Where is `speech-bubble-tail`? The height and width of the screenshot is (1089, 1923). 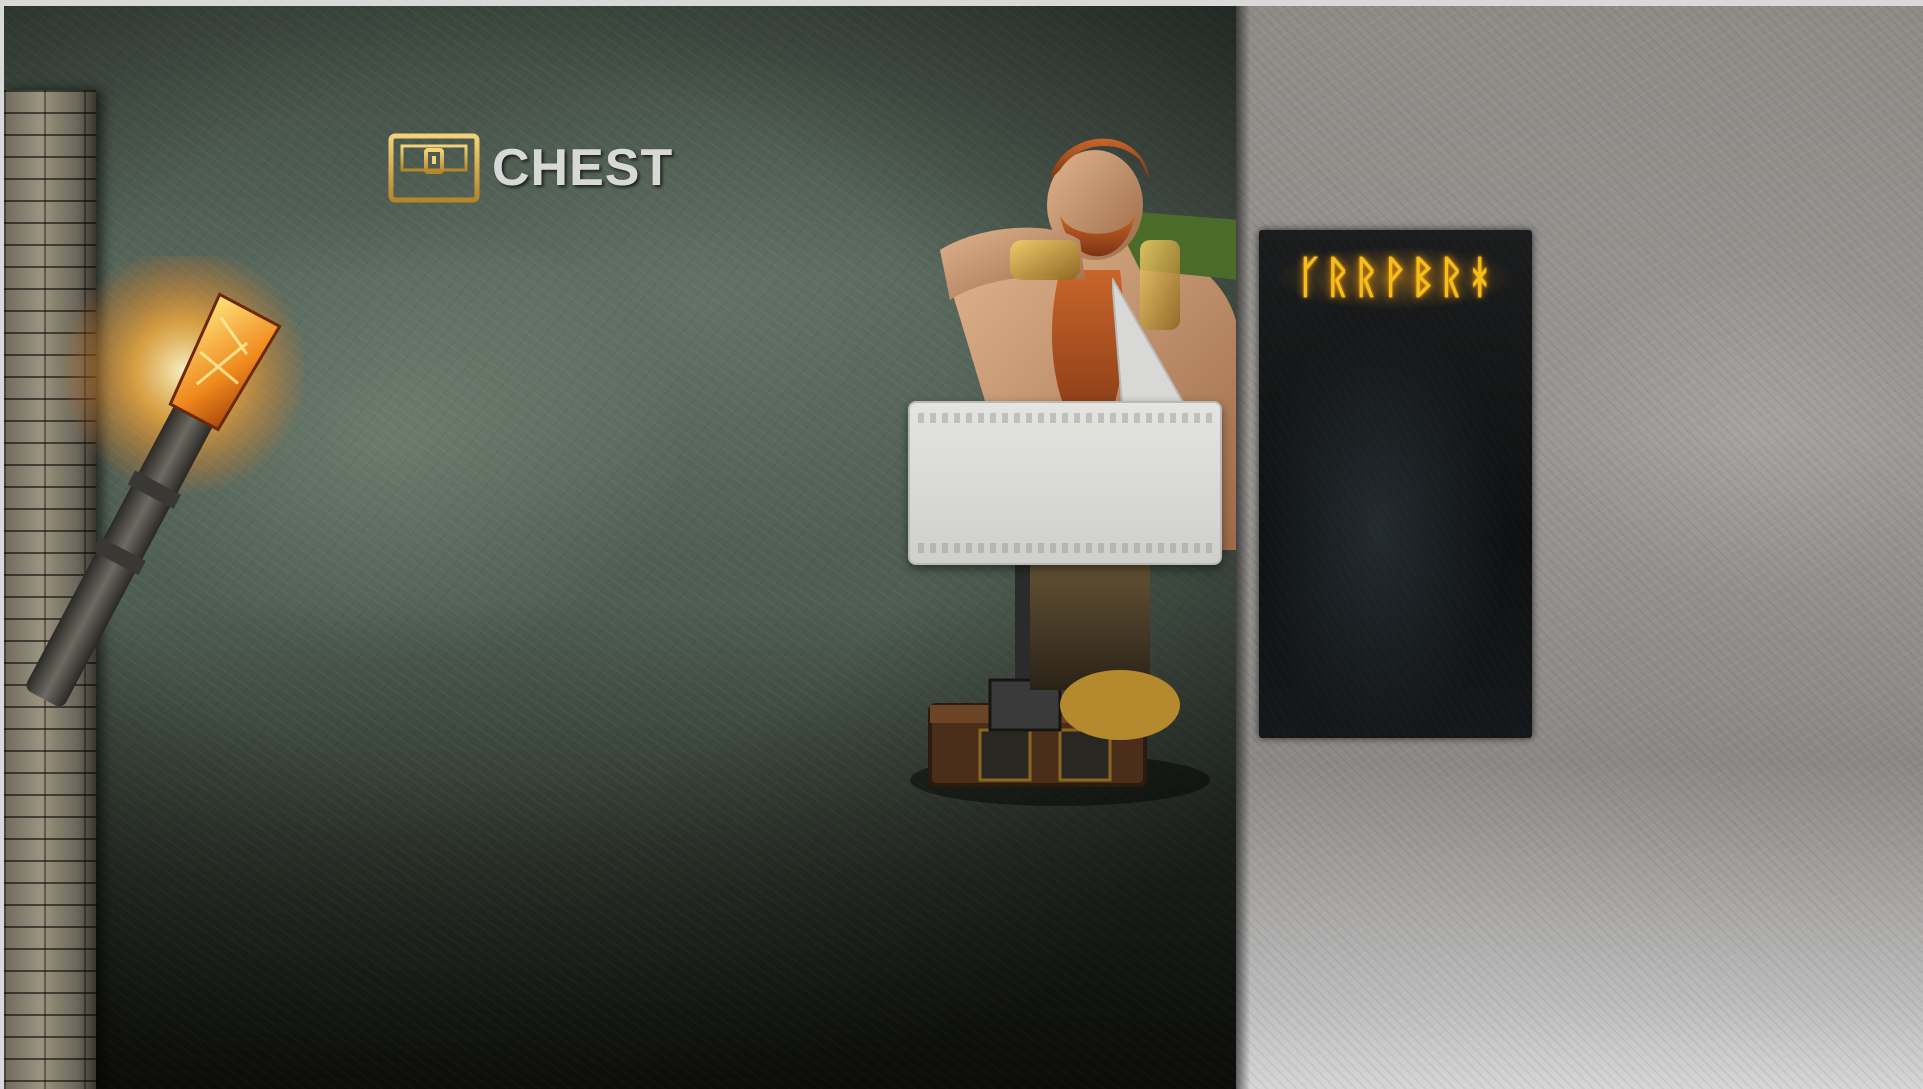
speech-bubble-tail is located at coordinates (1148, 341).